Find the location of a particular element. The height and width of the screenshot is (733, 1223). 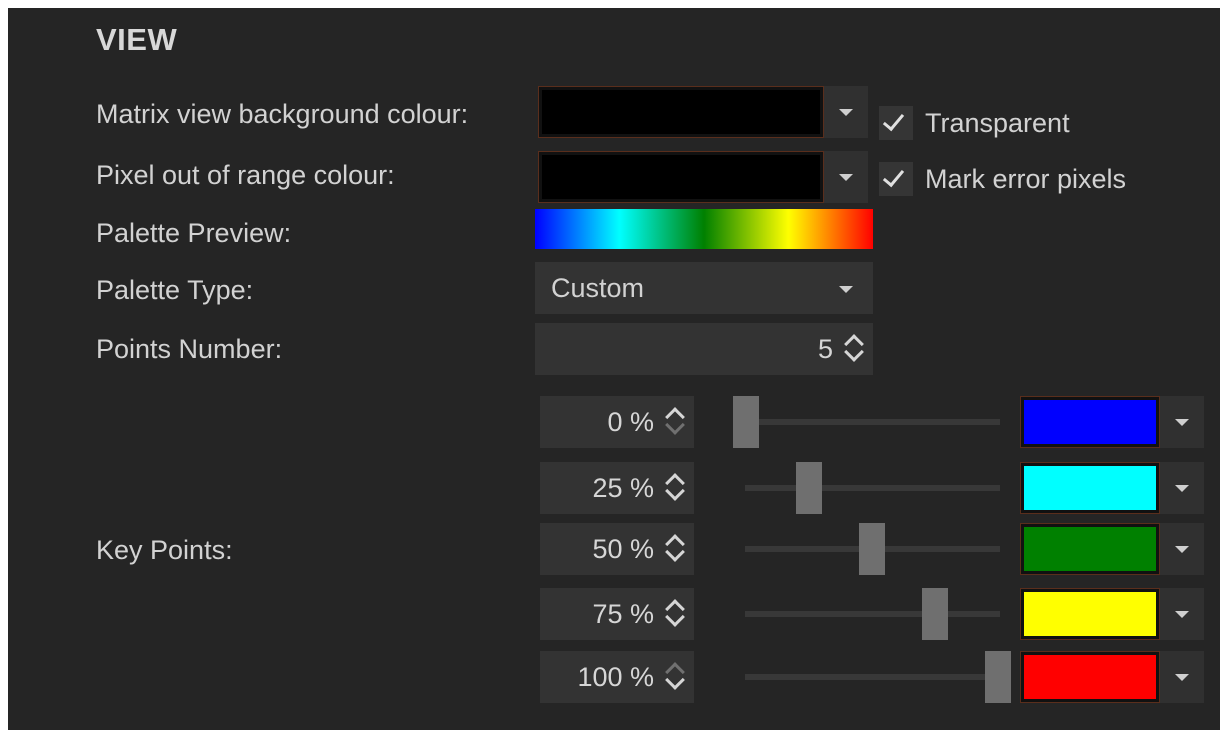

key-point-percent-spinbox: 50 % is located at coordinates (617, 549).